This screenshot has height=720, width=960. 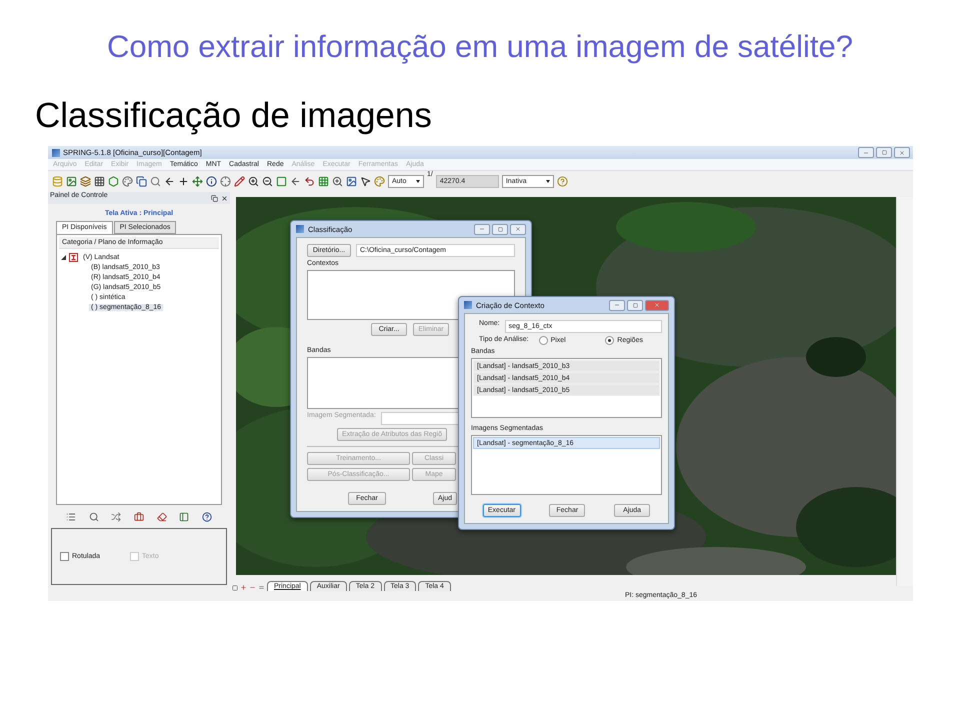 I want to click on eraser-icon, so click(x=161, y=517).